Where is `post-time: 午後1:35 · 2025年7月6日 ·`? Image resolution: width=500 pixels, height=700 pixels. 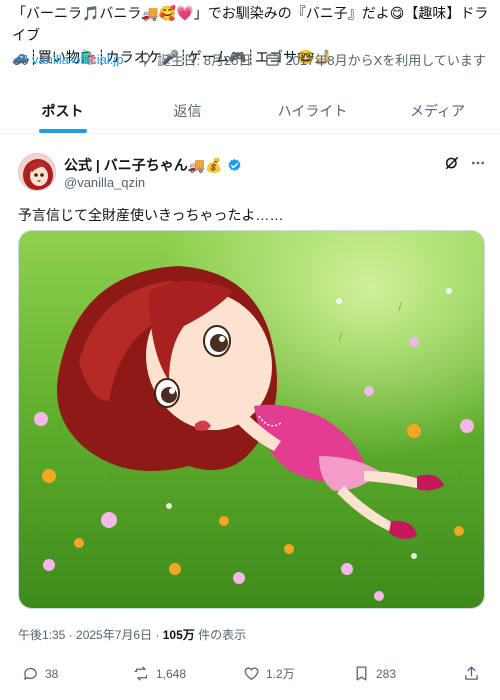 post-time: 午後1:35 · 2025年7月6日 · is located at coordinates (90, 635).